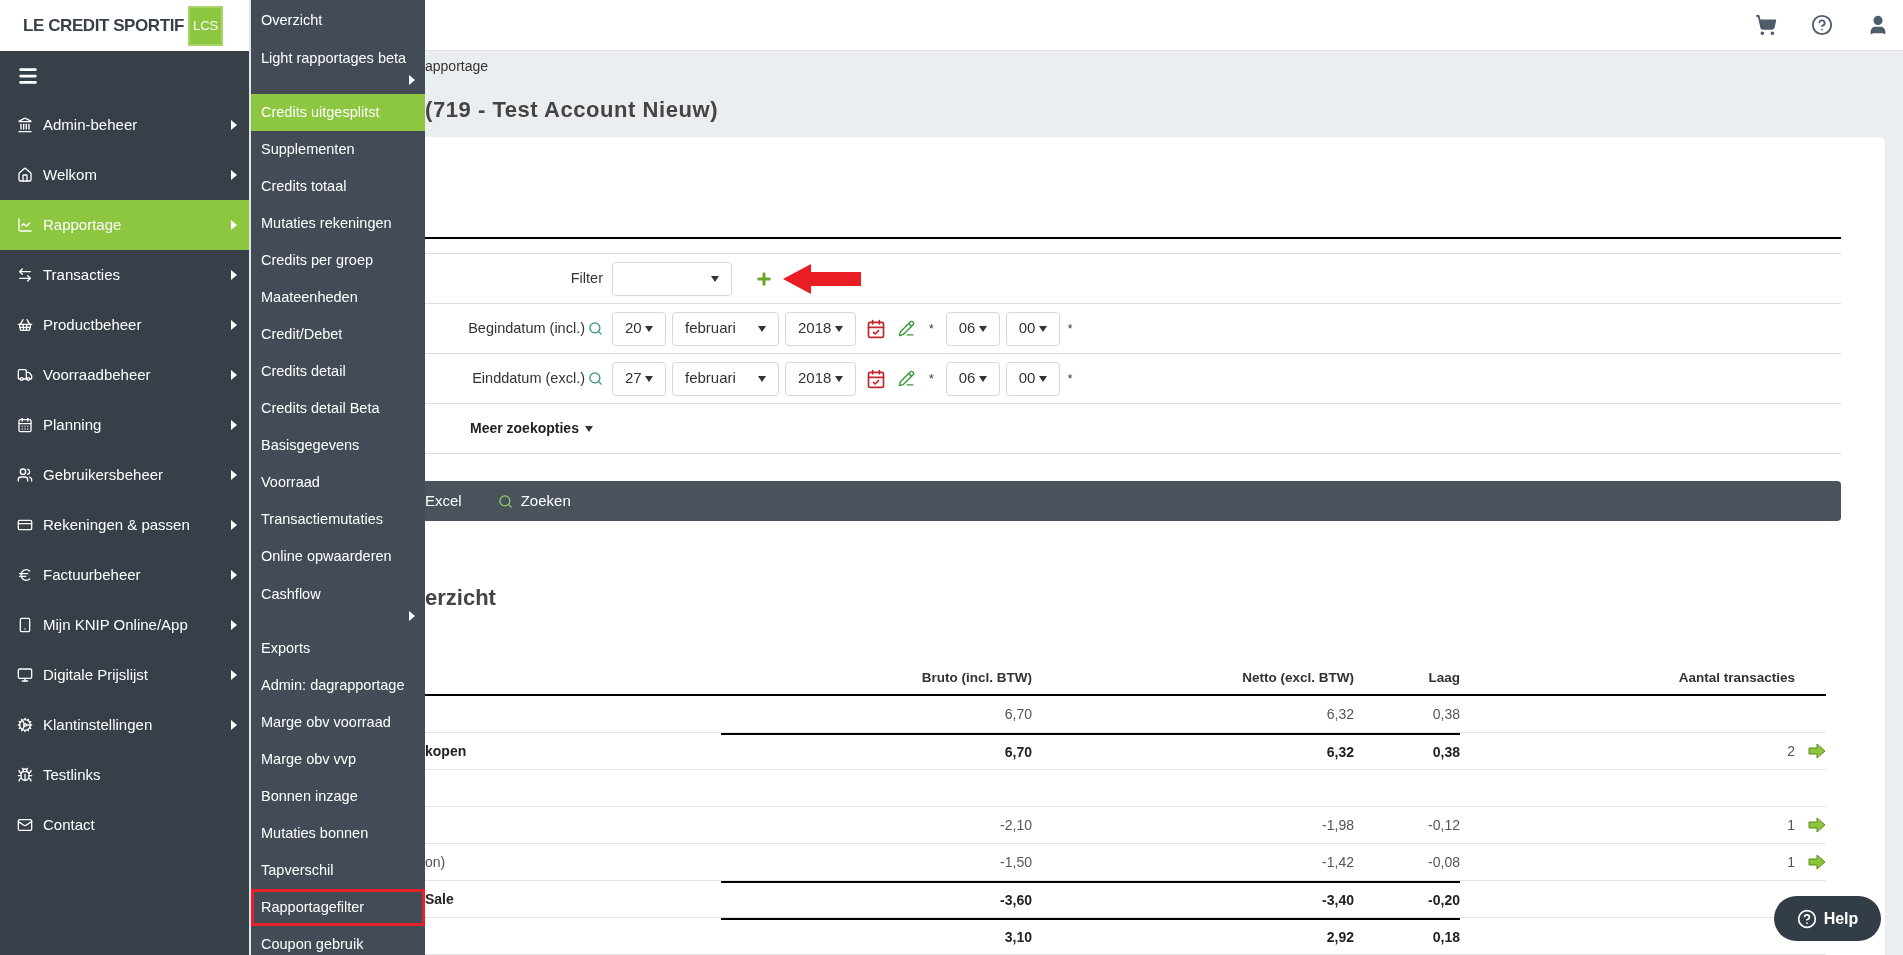 Image resolution: width=1903 pixels, height=955 pixels. Describe the element at coordinates (338, 556) in the screenshot. I see `submenu-item: Online opwaarderen` at that location.